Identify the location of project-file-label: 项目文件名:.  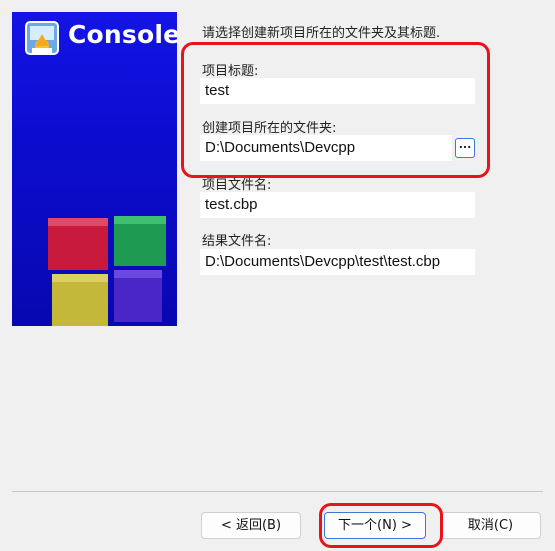
(237, 185).